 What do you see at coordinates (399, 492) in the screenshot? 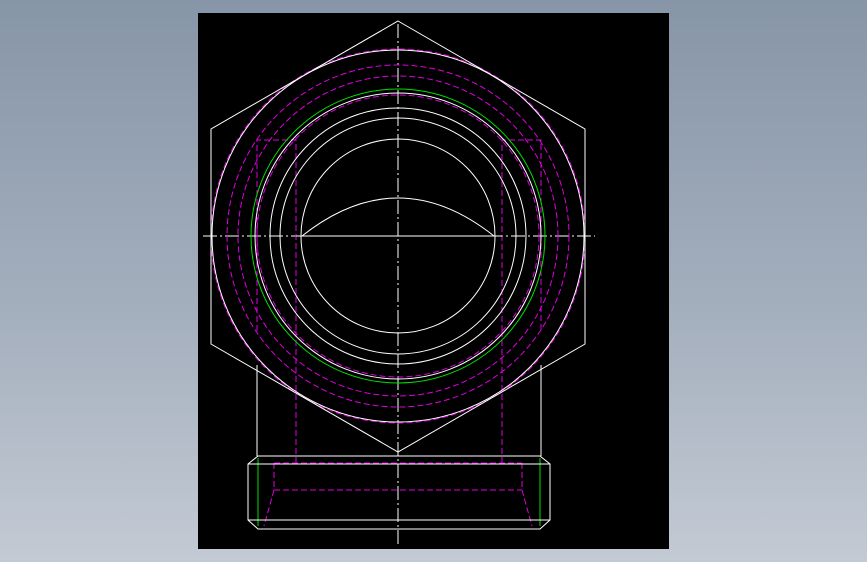
I see `threaded-spigot-outline` at bounding box center [399, 492].